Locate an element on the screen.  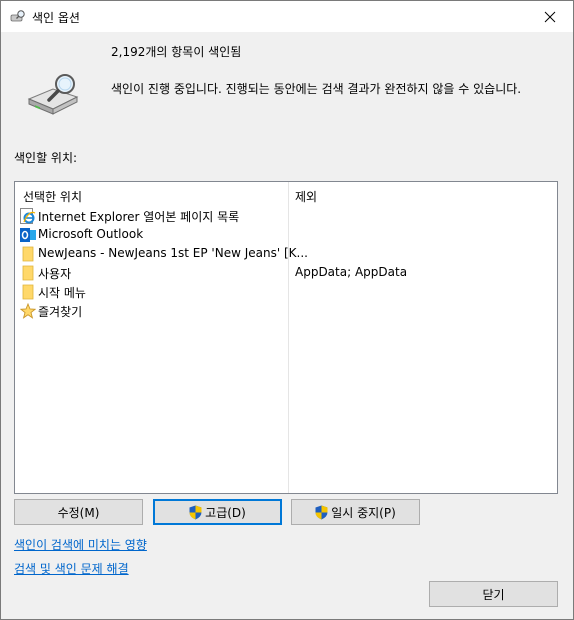
close-button-label: 닫기 is located at coordinates (493, 594).